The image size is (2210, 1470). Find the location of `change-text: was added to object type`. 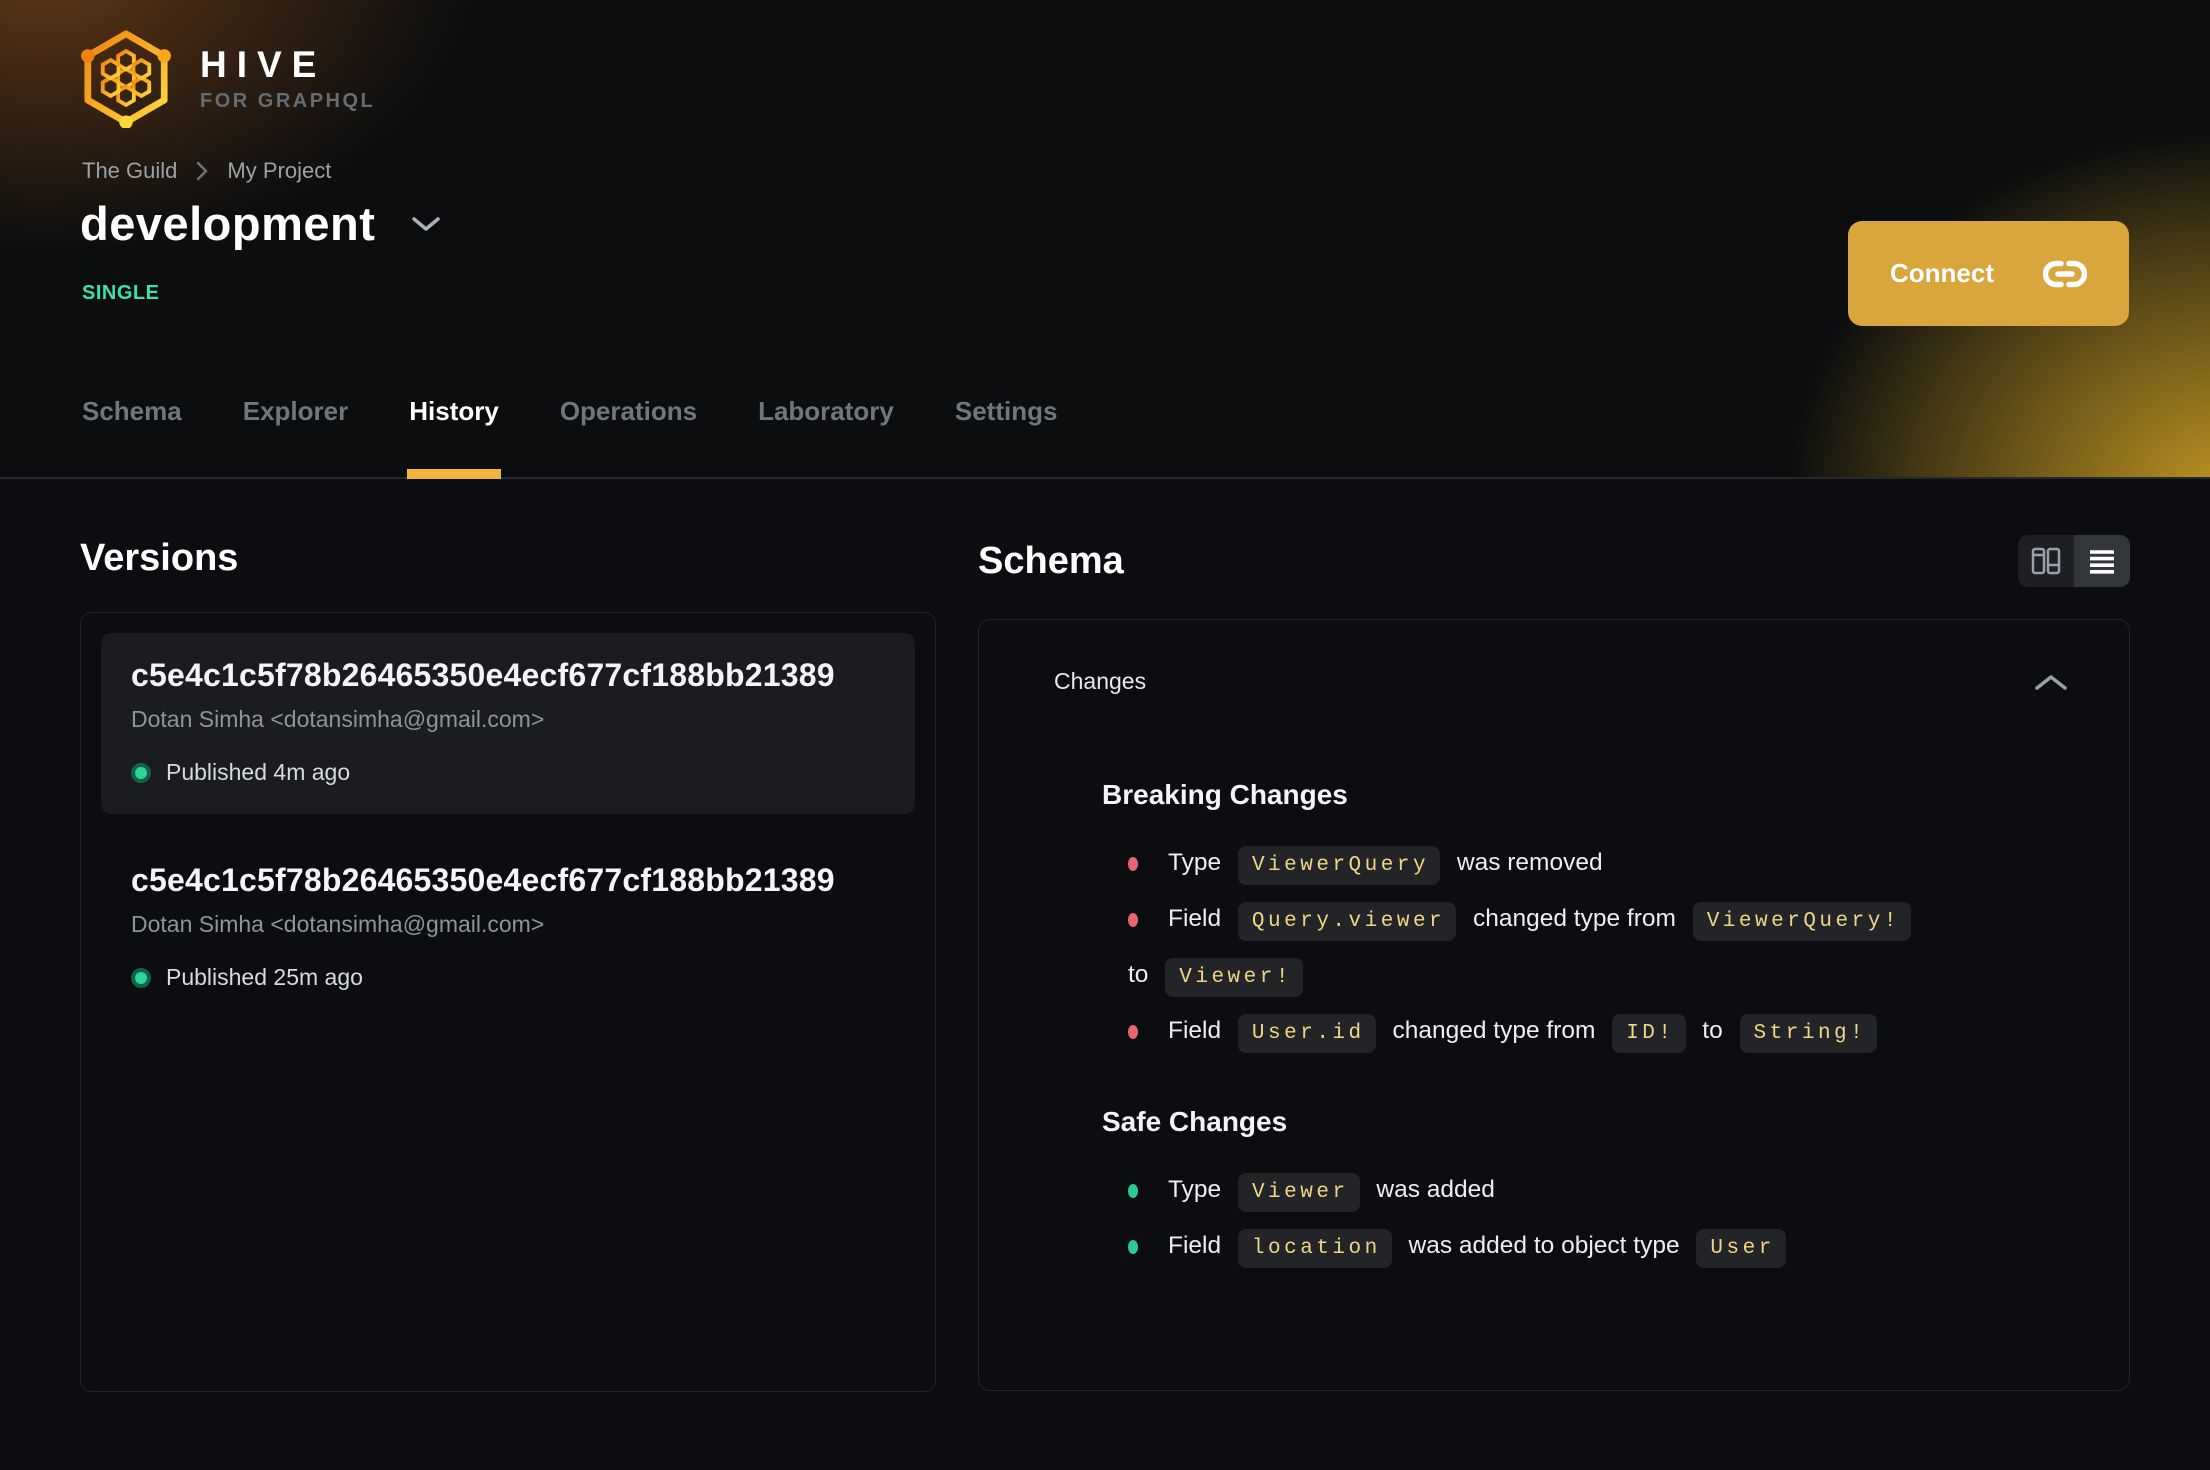

change-text: was added to object type is located at coordinates (1544, 1245).